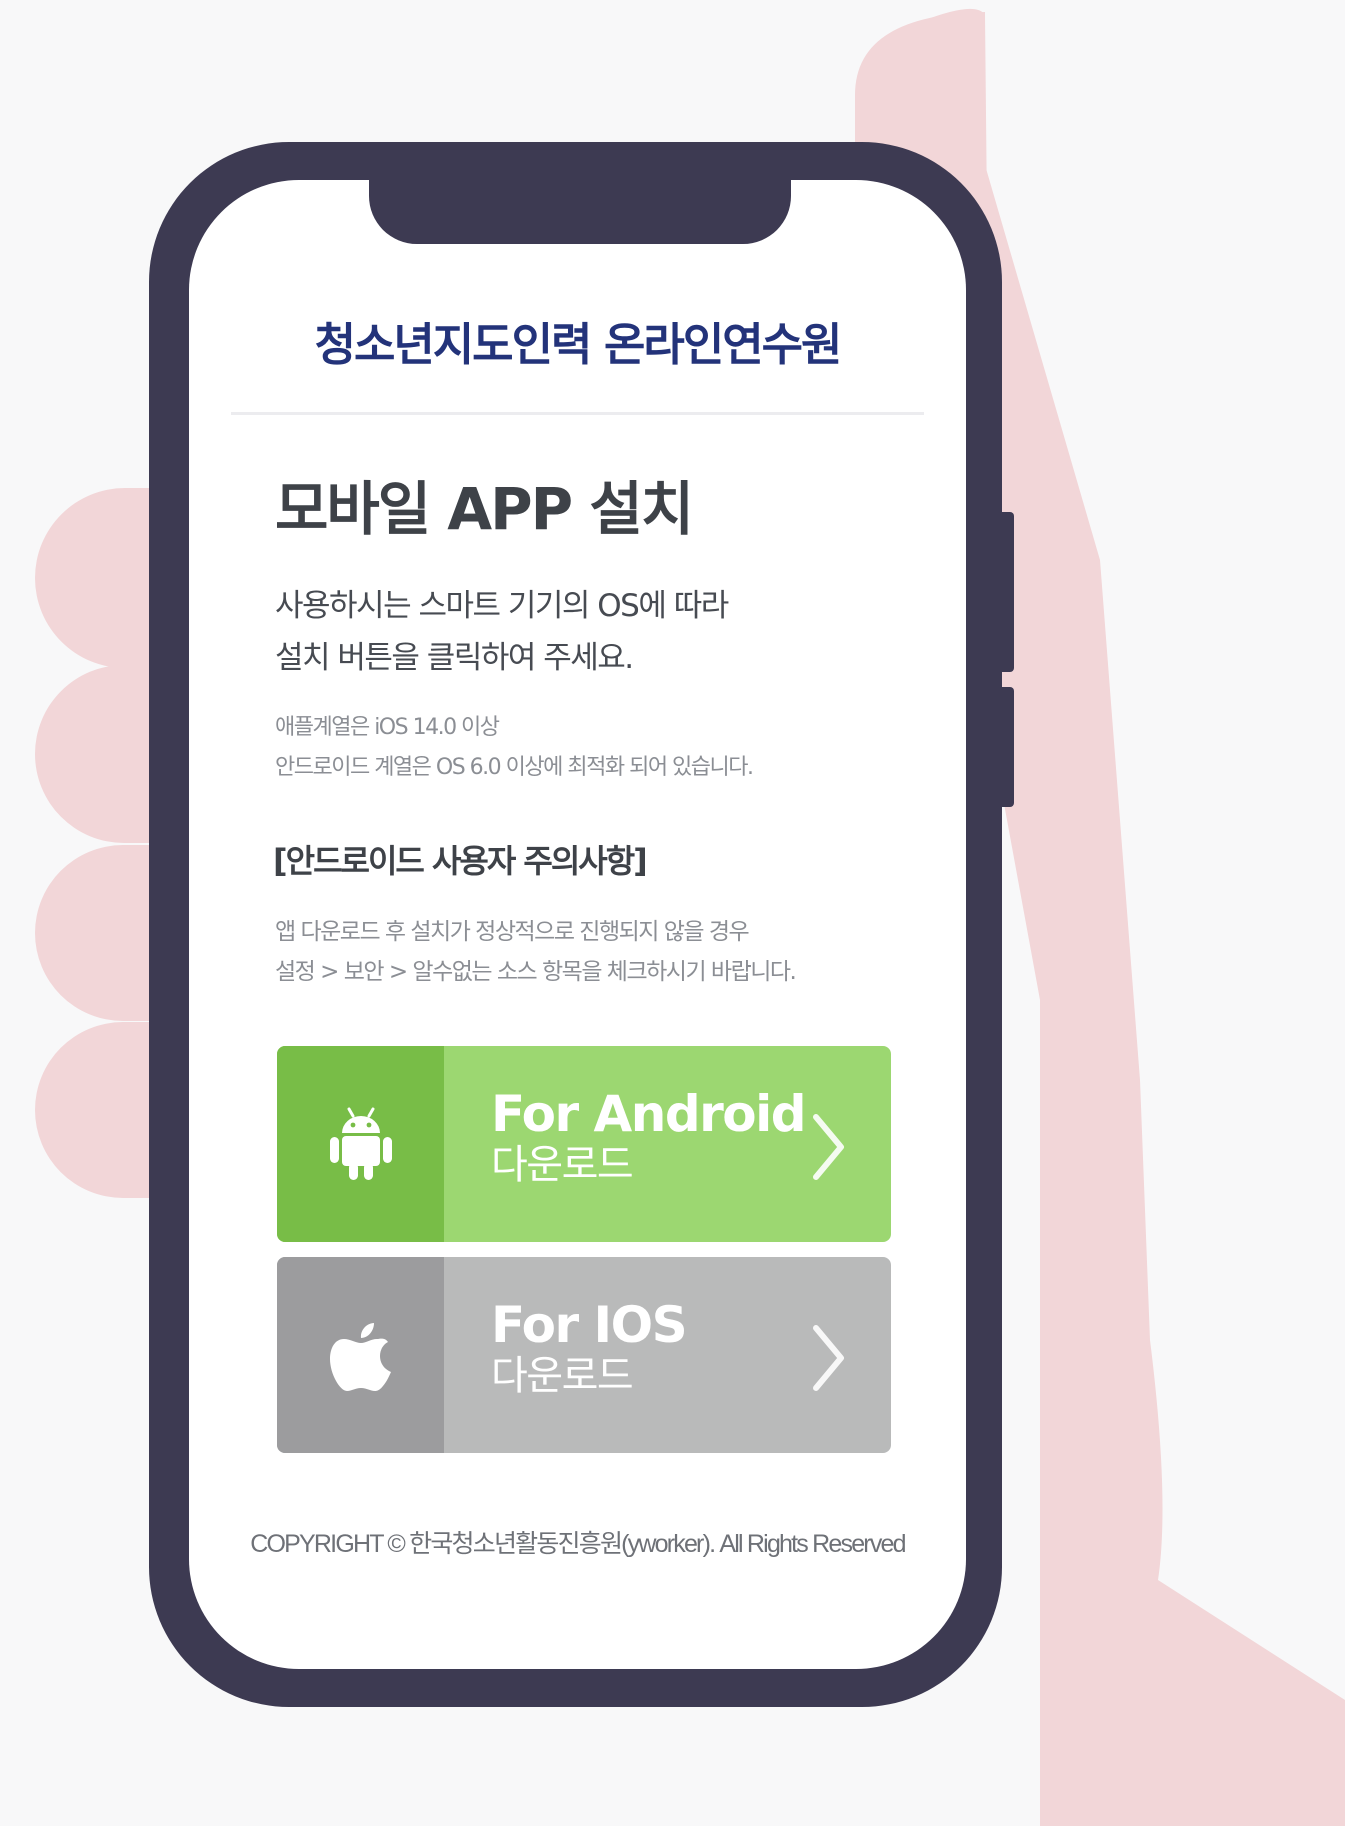  What do you see at coordinates (649, 1114) in the screenshot?
I see `android-label: For Android` at bounding box center [649, 1114].